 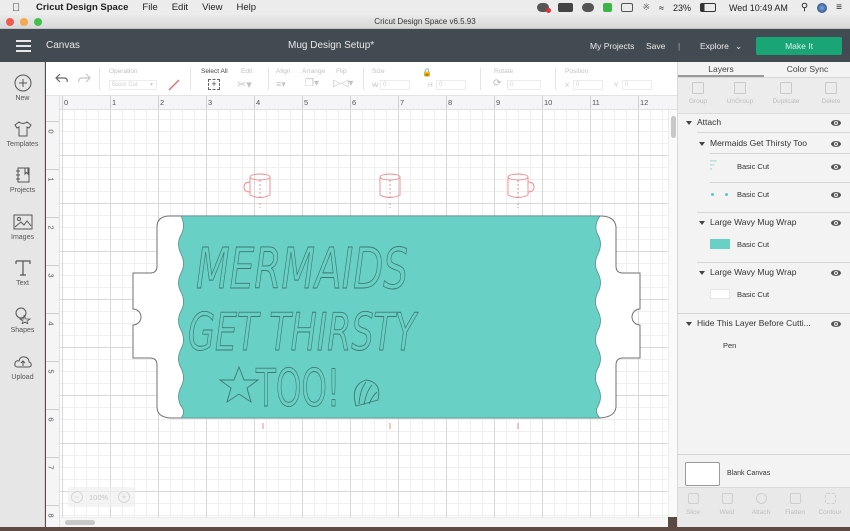 I want to click on make-it-button: Make It, so click(x=799, y=46).